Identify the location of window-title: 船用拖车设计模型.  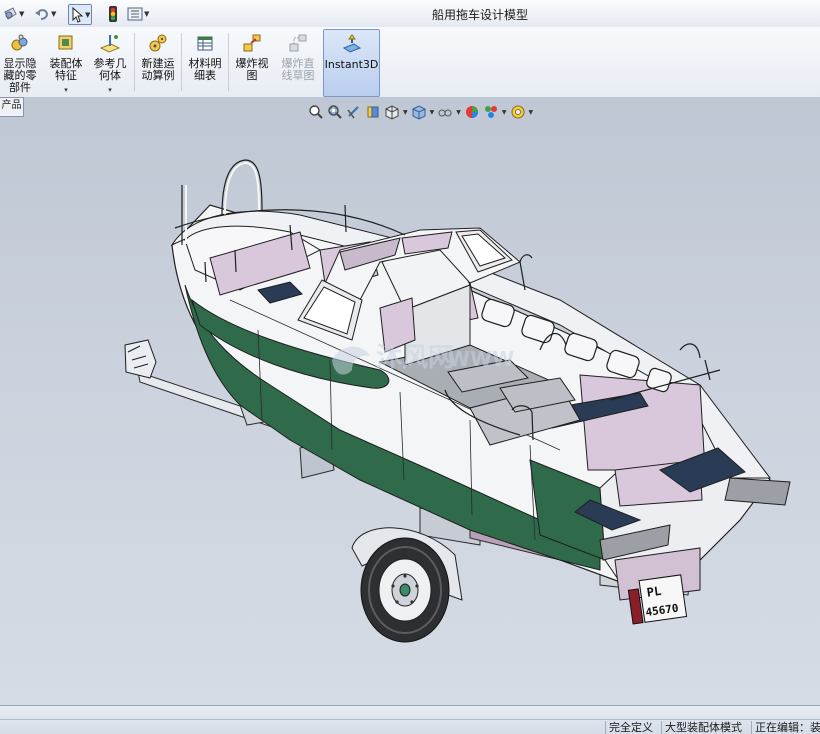
(479, 15).